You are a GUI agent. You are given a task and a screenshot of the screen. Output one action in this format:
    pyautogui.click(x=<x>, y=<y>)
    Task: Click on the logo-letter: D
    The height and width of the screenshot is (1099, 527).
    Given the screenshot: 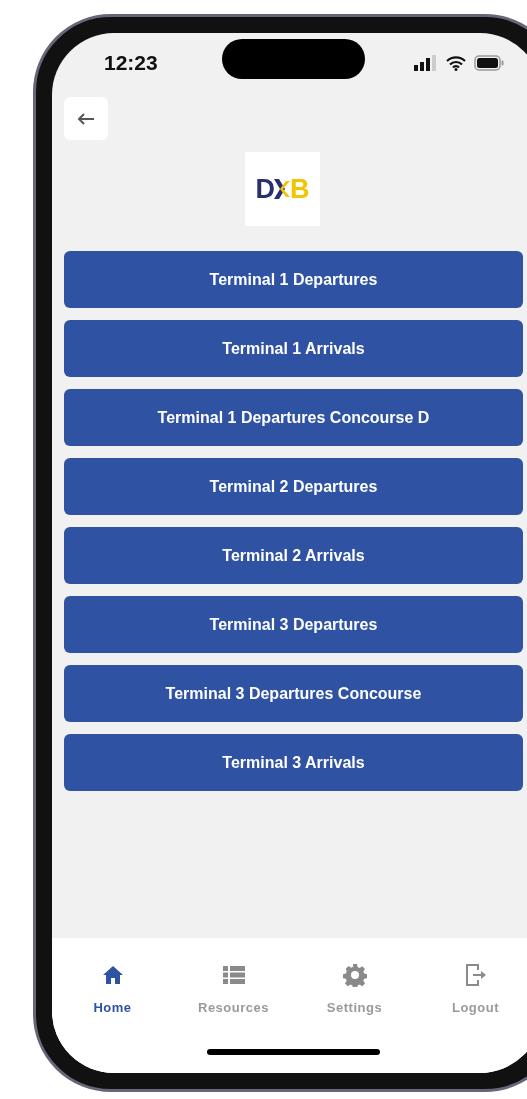 What is the action you would take?
    pyautogui.click(x=264, y=189)
    